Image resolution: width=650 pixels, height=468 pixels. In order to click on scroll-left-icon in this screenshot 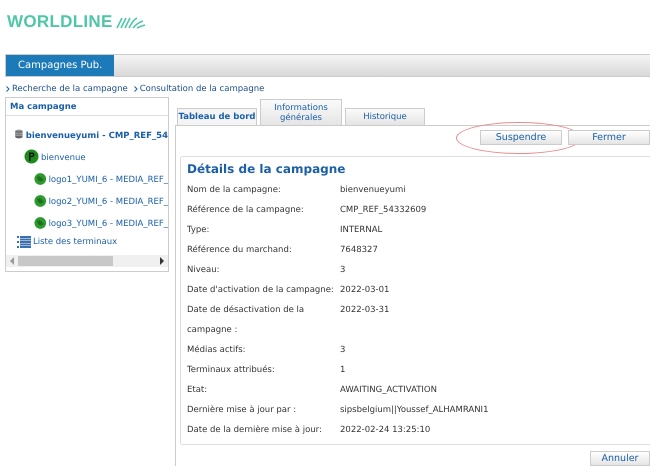, I will do `click(12, 261)`.